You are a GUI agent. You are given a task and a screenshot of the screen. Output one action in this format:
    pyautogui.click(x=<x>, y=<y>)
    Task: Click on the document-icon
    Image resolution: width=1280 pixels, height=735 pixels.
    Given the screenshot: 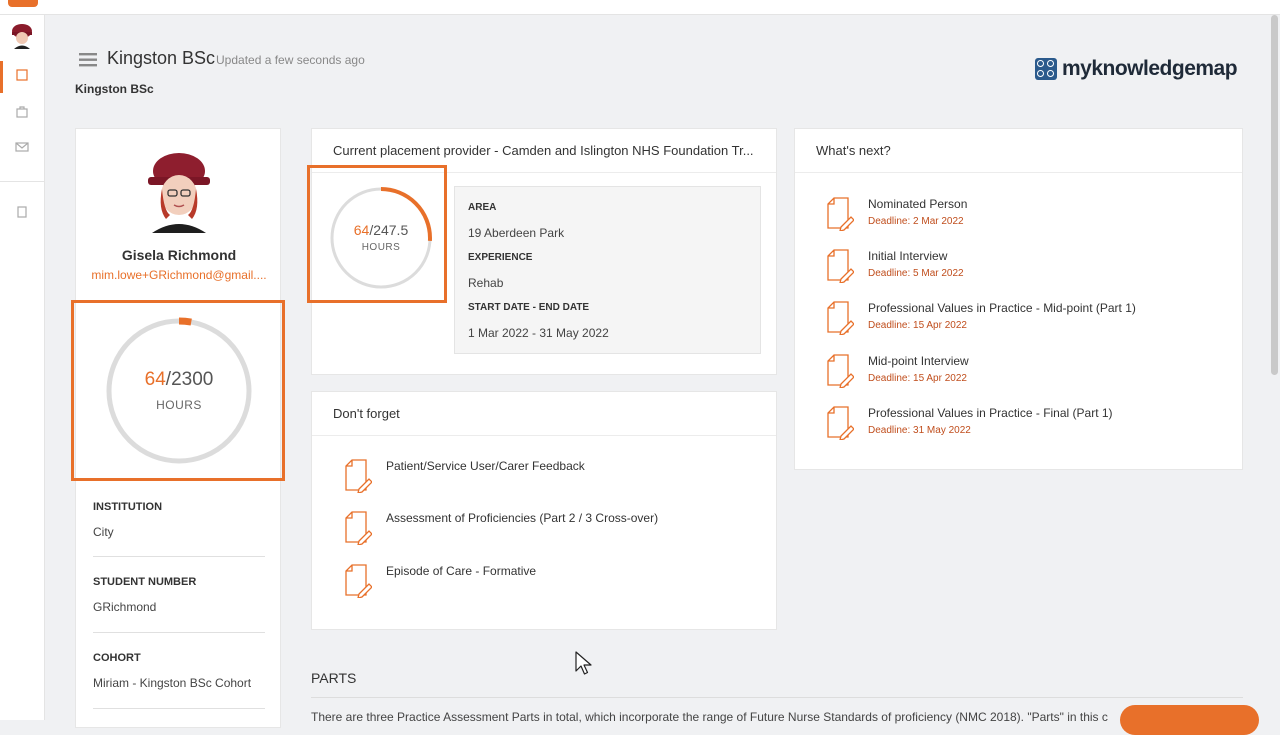 What is the action you would take?
    pyautogui.click(x=22, y=213)
    